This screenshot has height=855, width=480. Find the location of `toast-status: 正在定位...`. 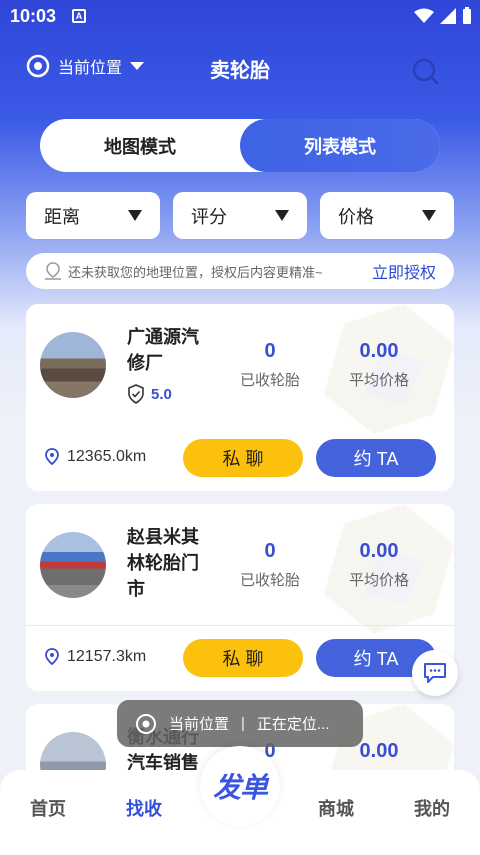

toast-status: 正在定位... is located at coordinates (293, 724).